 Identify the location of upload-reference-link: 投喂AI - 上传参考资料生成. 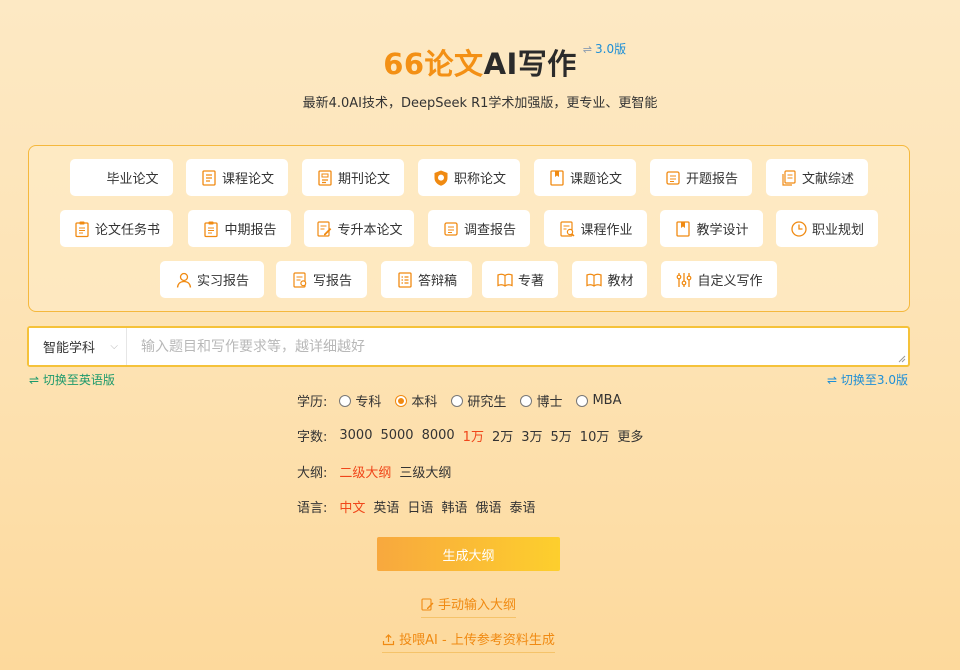
(468, 641).